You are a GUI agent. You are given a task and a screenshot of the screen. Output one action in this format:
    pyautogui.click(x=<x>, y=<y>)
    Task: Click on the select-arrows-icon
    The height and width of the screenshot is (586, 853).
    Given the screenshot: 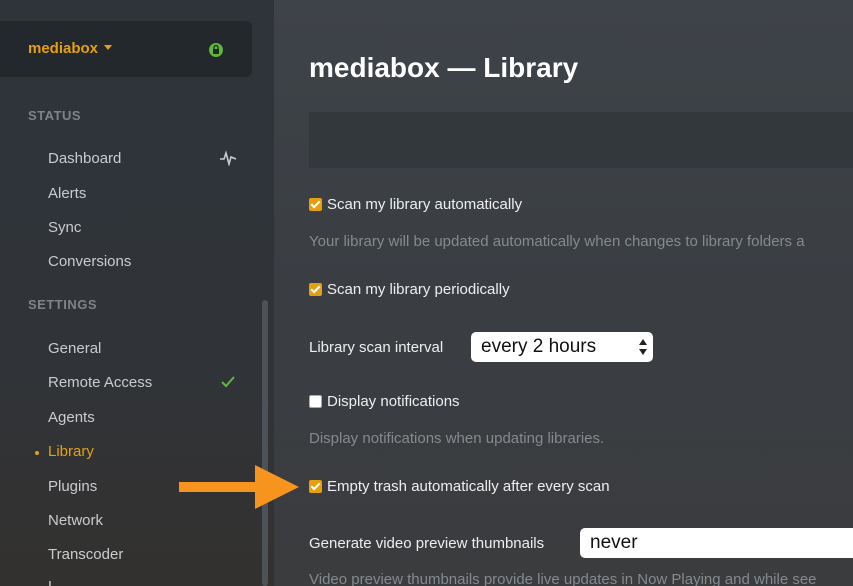 What is the action you would take?
    pyautogui.click(x=643, y=347)
    